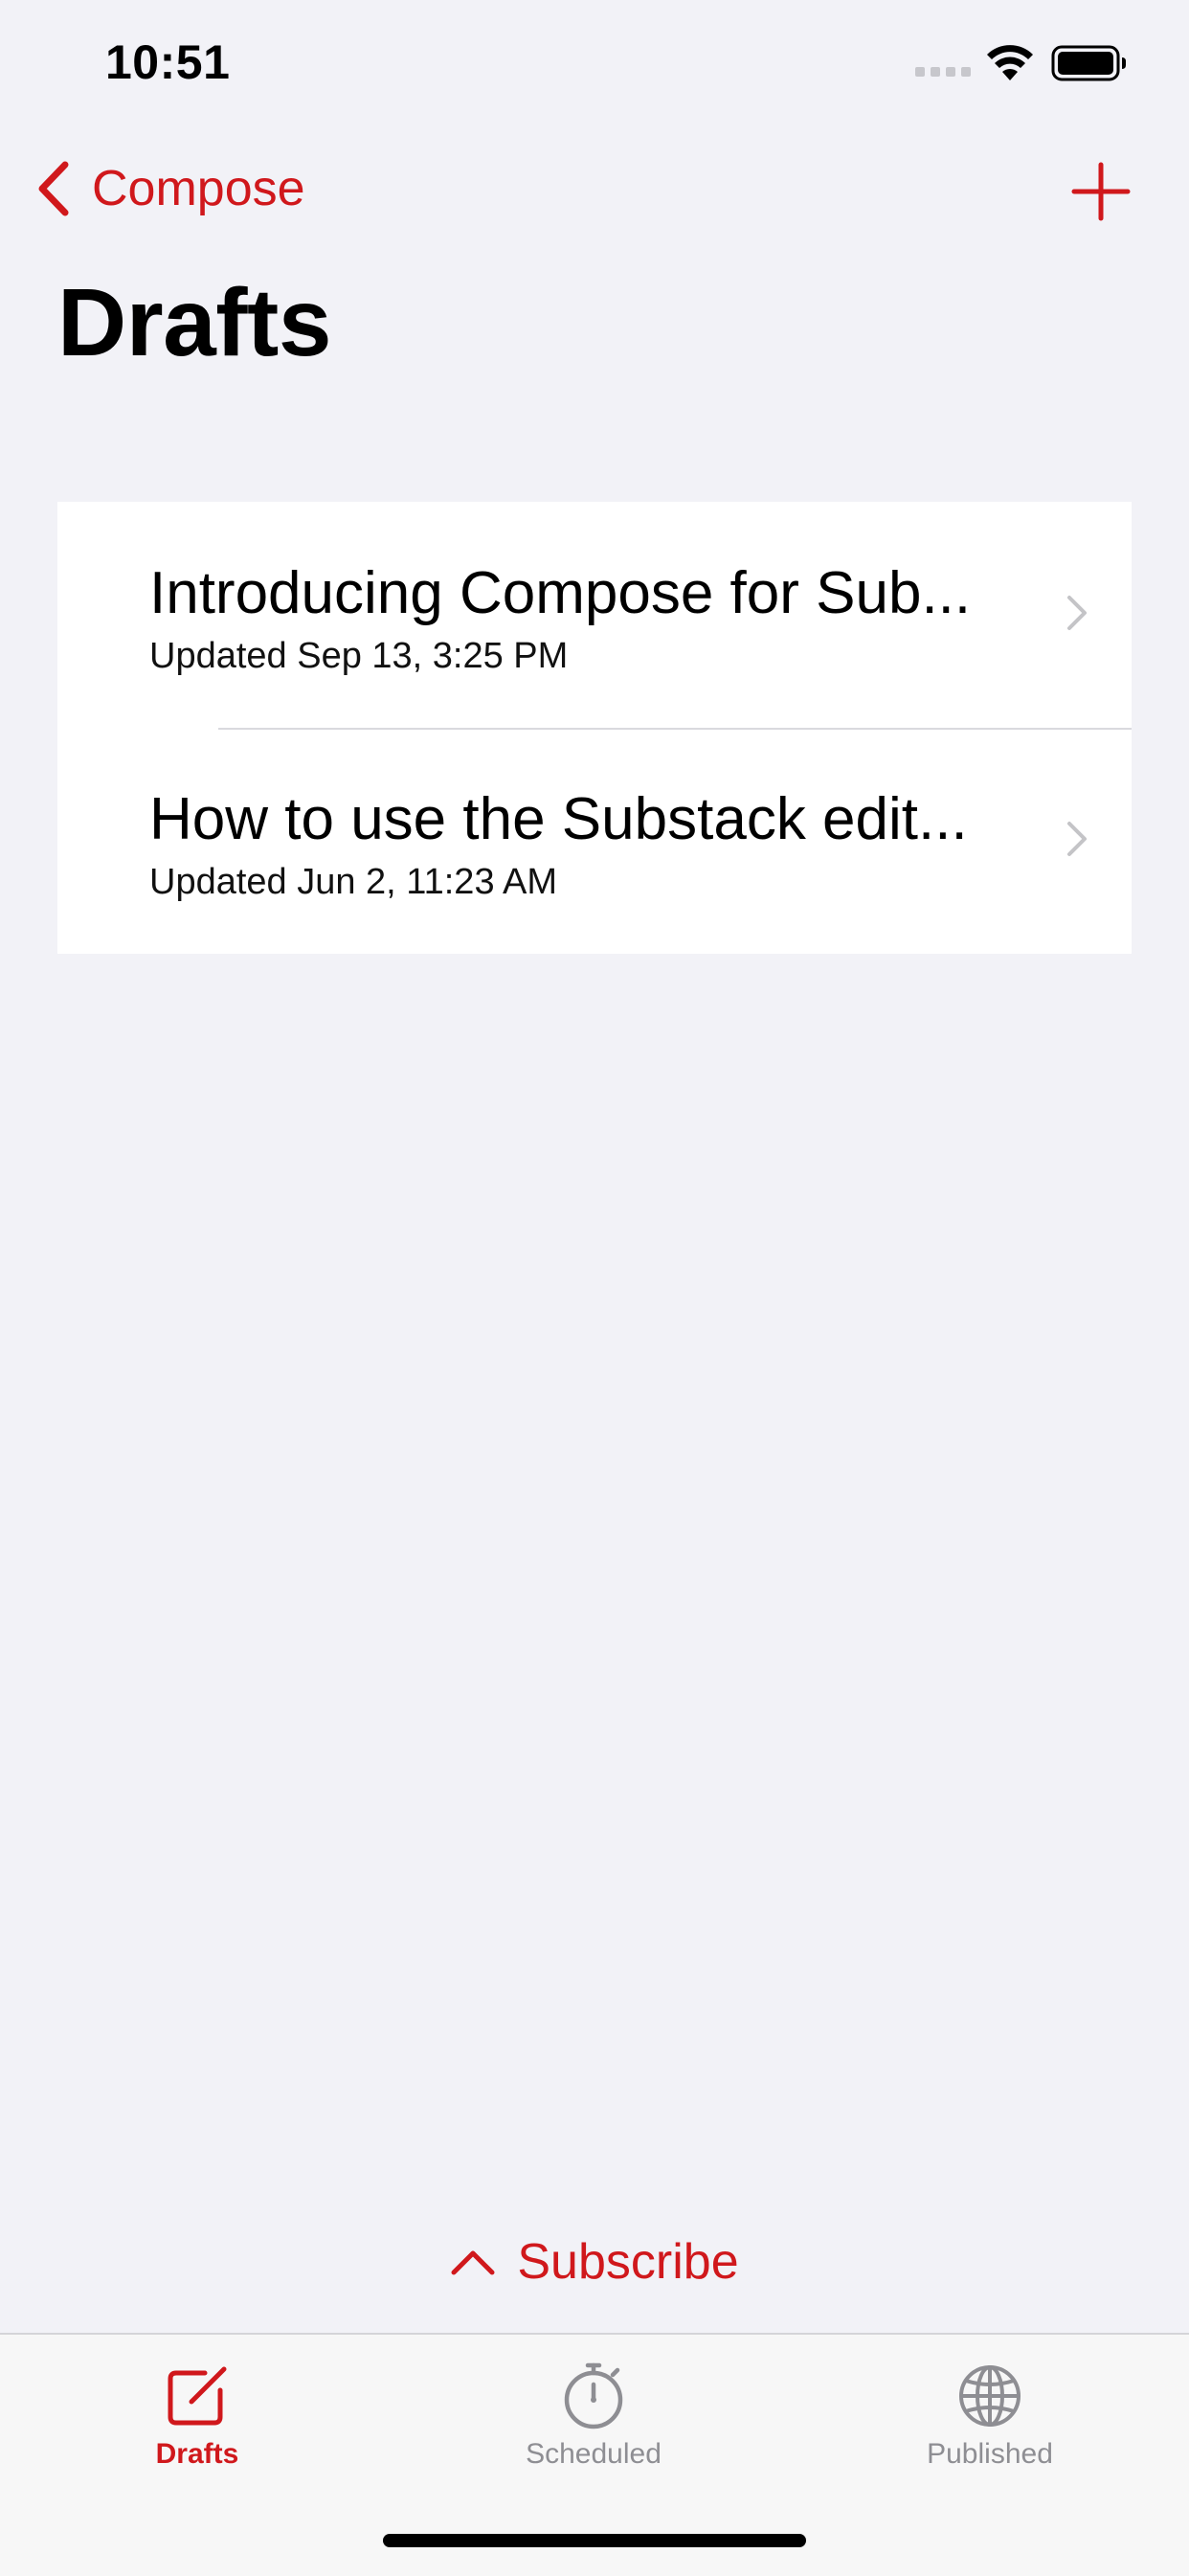  I want to click on tab-label: Scheduled, so click(594, 2454).